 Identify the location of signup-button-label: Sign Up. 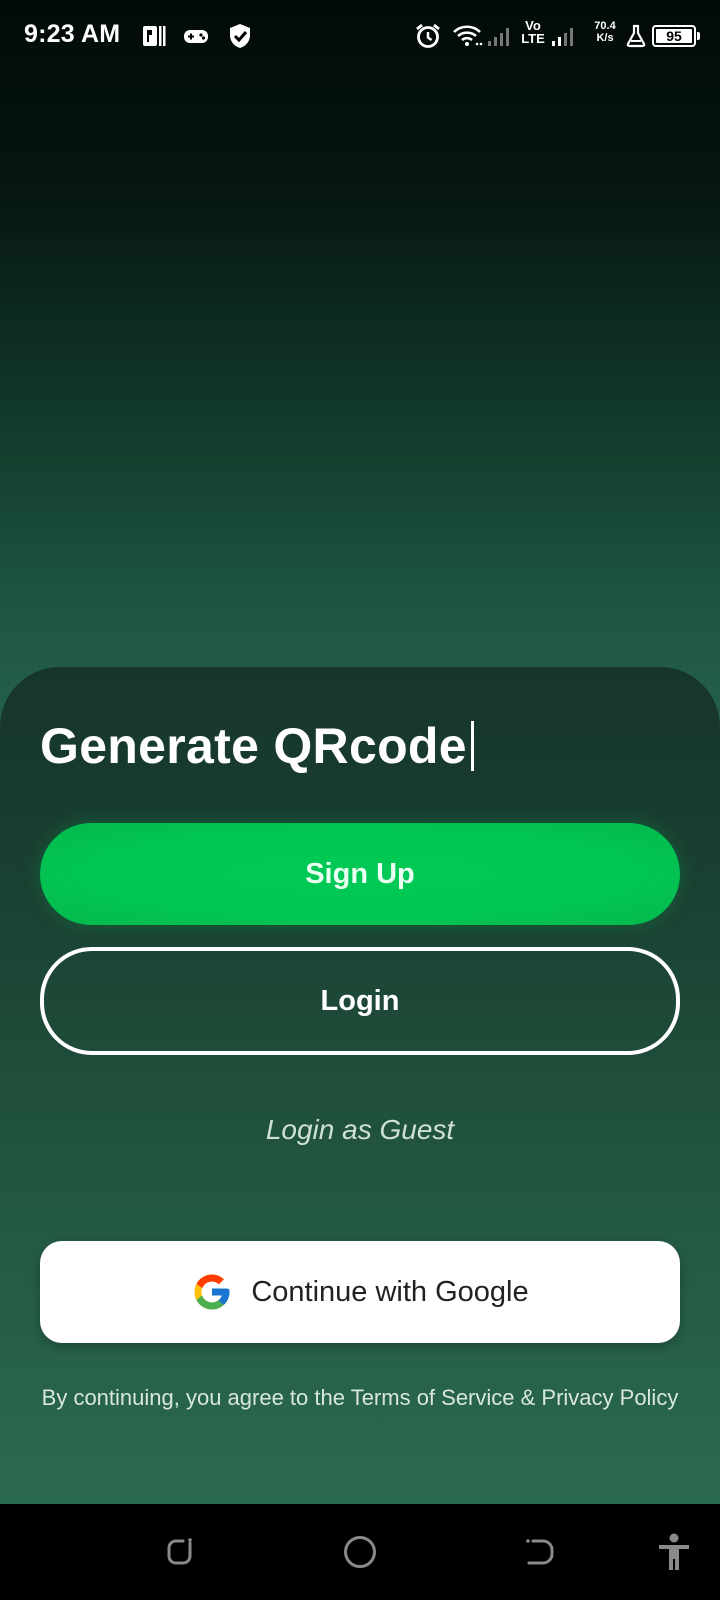
(360, 873).